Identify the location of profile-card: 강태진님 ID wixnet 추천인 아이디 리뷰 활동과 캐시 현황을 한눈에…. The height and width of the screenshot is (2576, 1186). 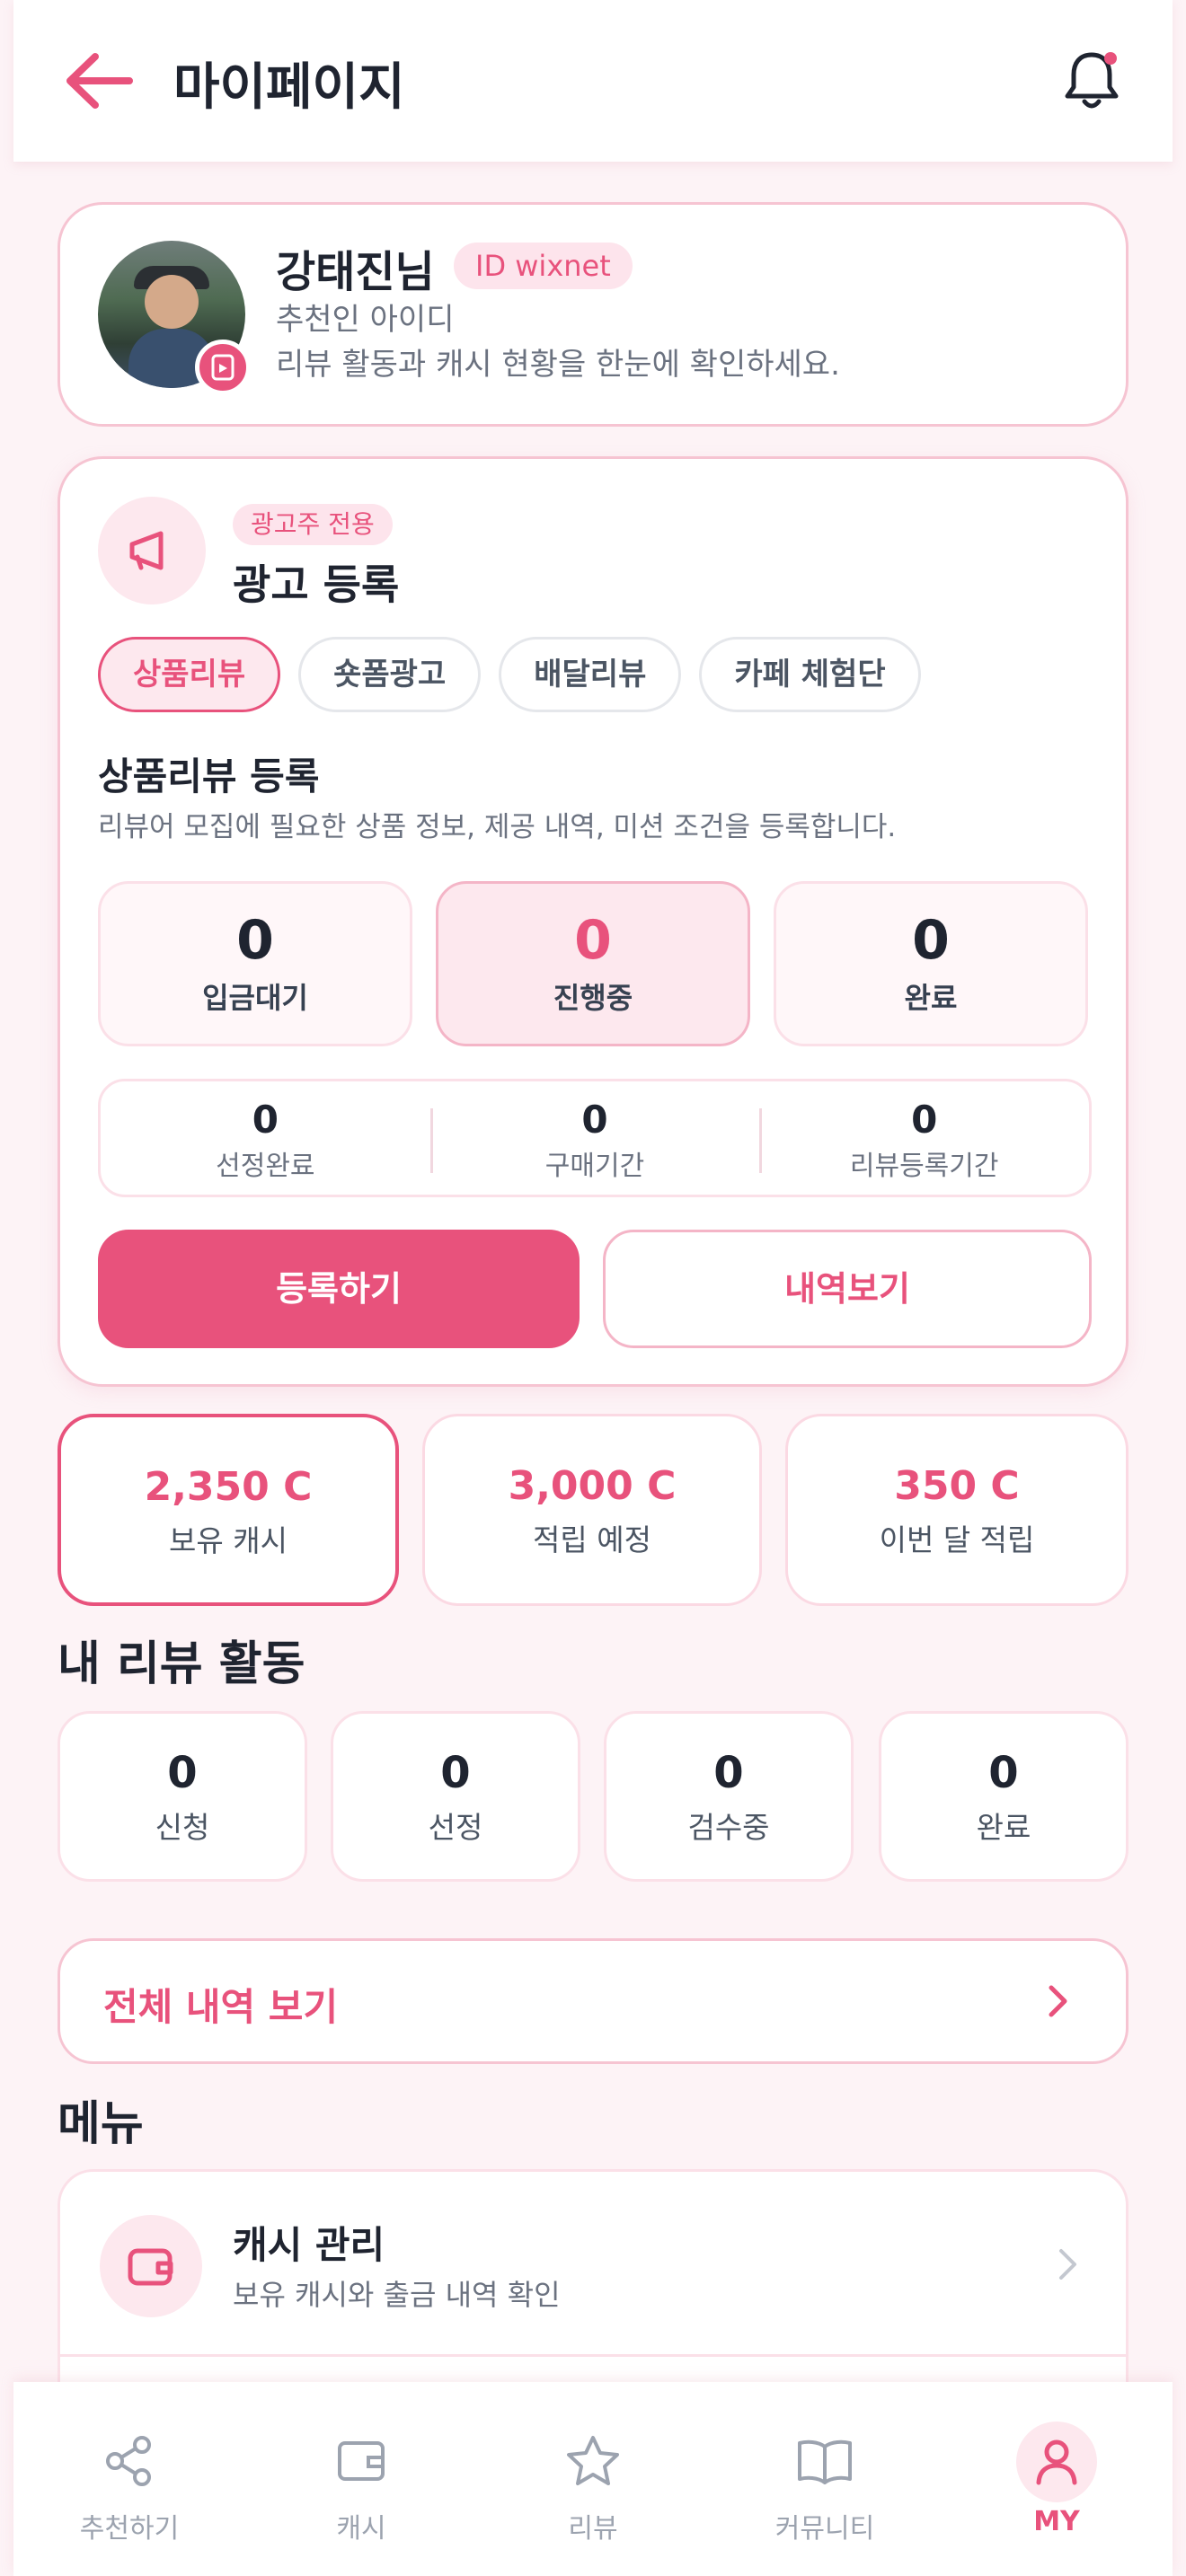
(593, 314).